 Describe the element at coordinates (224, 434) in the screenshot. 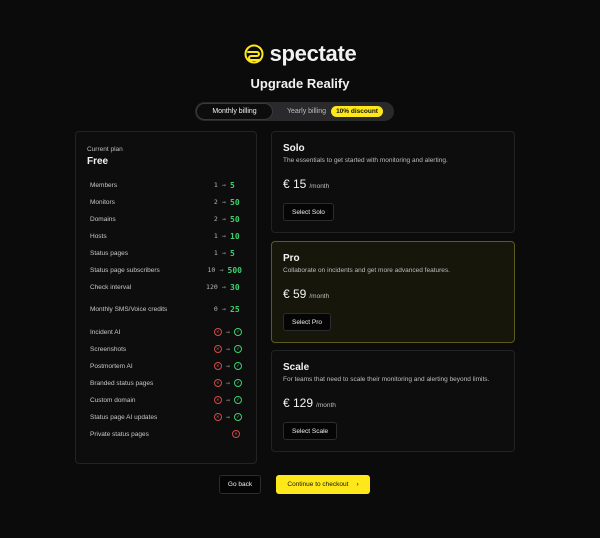

I see `feature-values: ✕` at that location.